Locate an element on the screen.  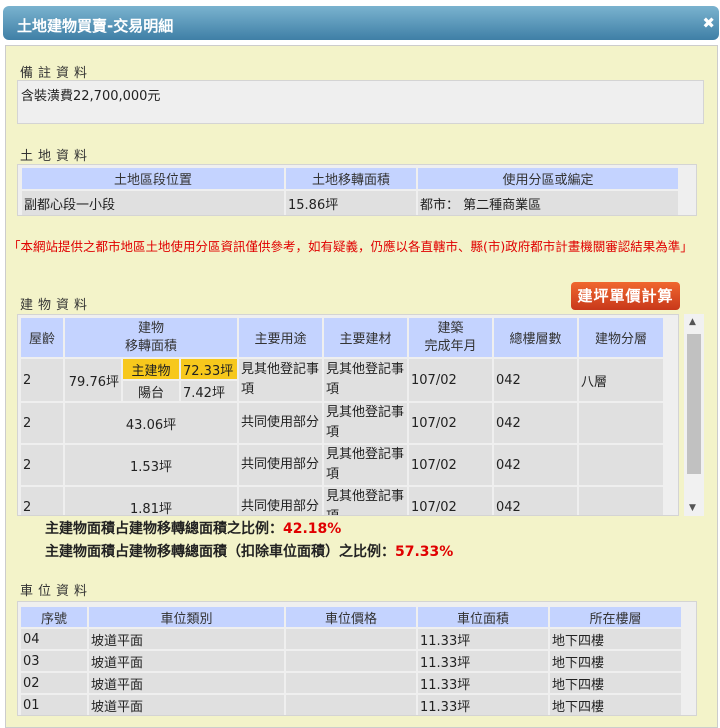
table-row: 02 坡道平面 11.33坪 地下四樓 is located at coordinates (351, 683).